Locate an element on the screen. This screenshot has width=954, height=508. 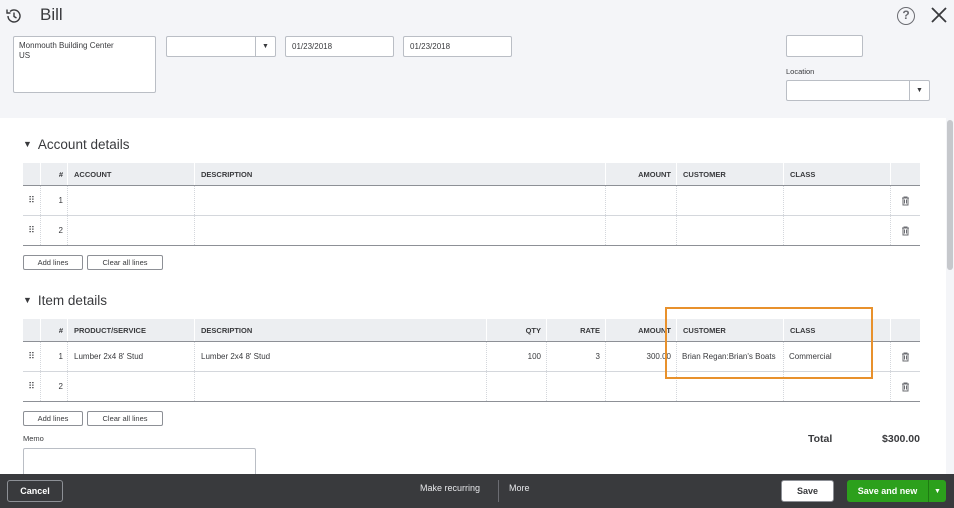
rate-cell: 3 is located at coordinates (576, 356).